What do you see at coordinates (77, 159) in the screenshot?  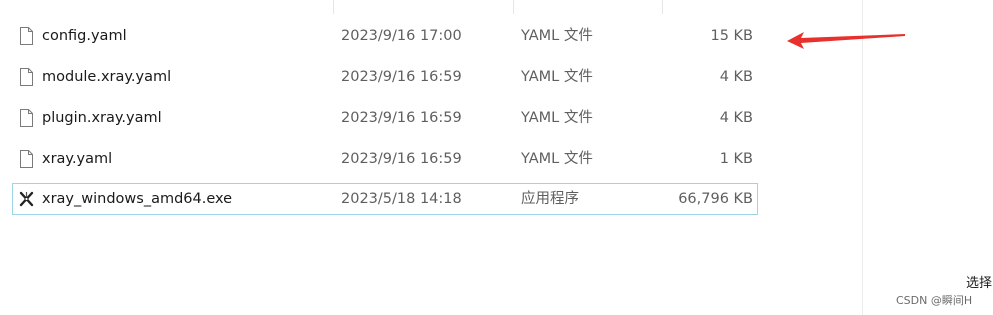 I see `file-name: xray.yaml` at bounding box center [77, 159].